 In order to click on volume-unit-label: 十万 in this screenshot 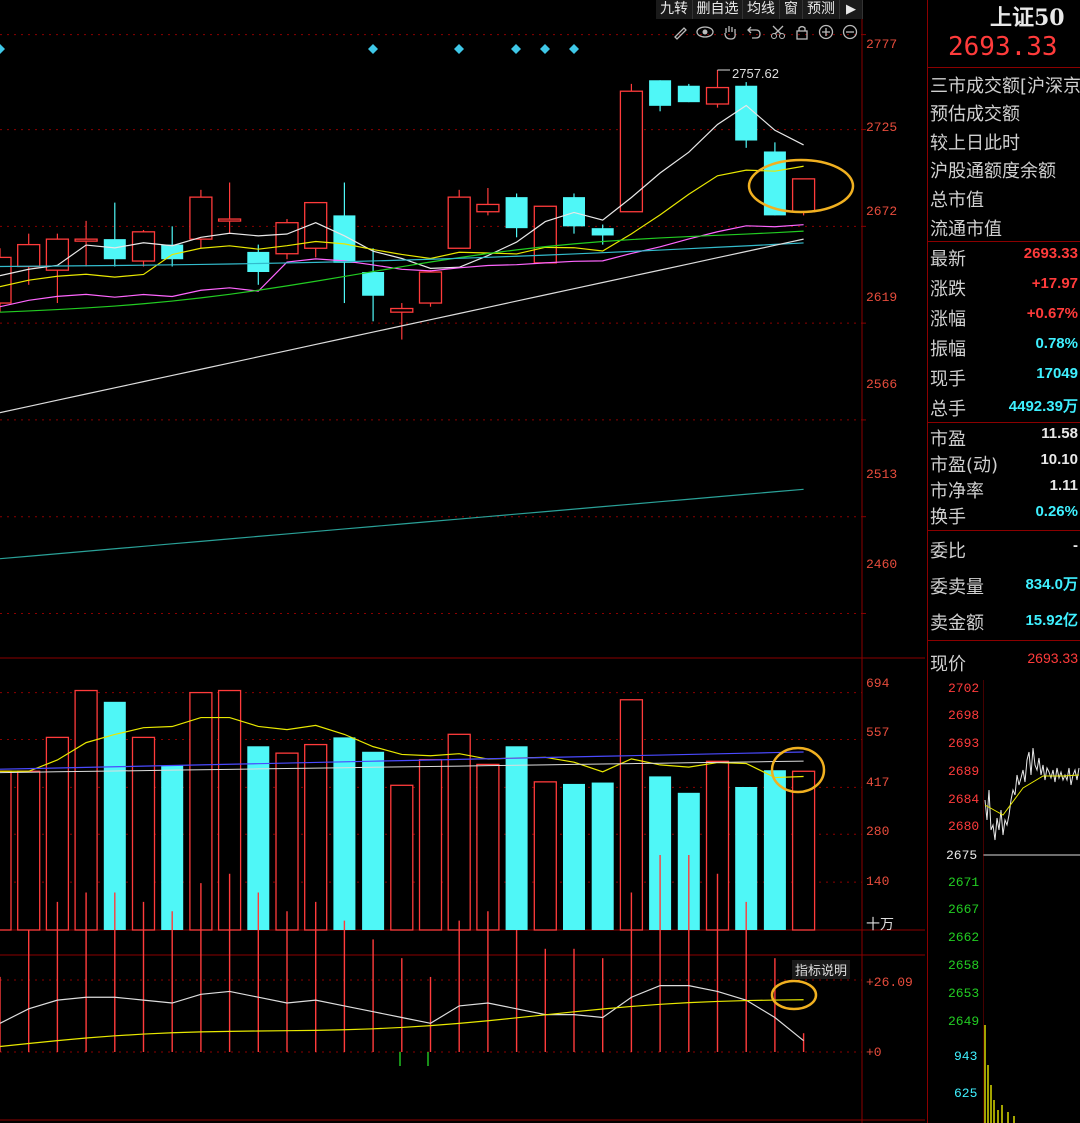, I will do `click(880, 925)`.